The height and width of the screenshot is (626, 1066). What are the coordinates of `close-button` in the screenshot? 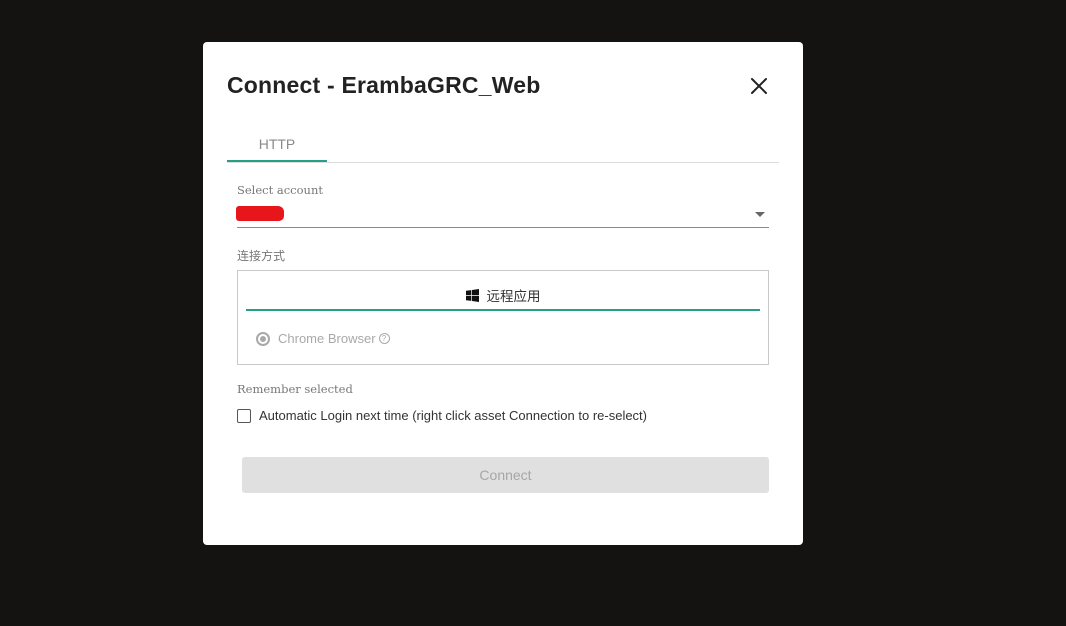 It's located at (759, 86).